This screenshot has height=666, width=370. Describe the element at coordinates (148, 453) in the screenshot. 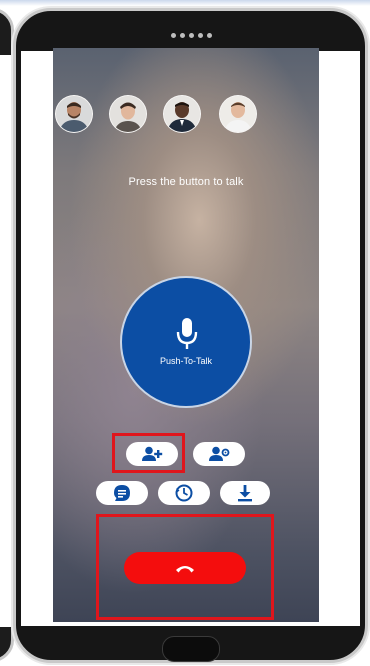

I see `add-participant-highlight` at that location.